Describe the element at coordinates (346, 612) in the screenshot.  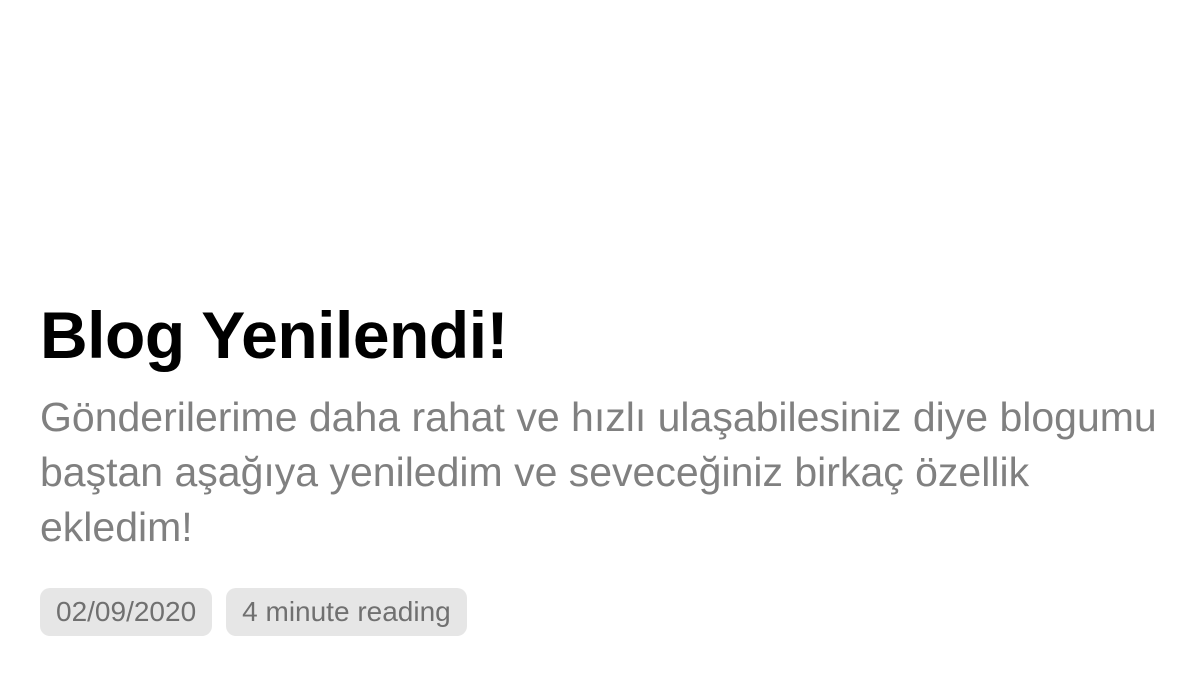
I see `reading-time-badge: 4 minute reading` at that location.